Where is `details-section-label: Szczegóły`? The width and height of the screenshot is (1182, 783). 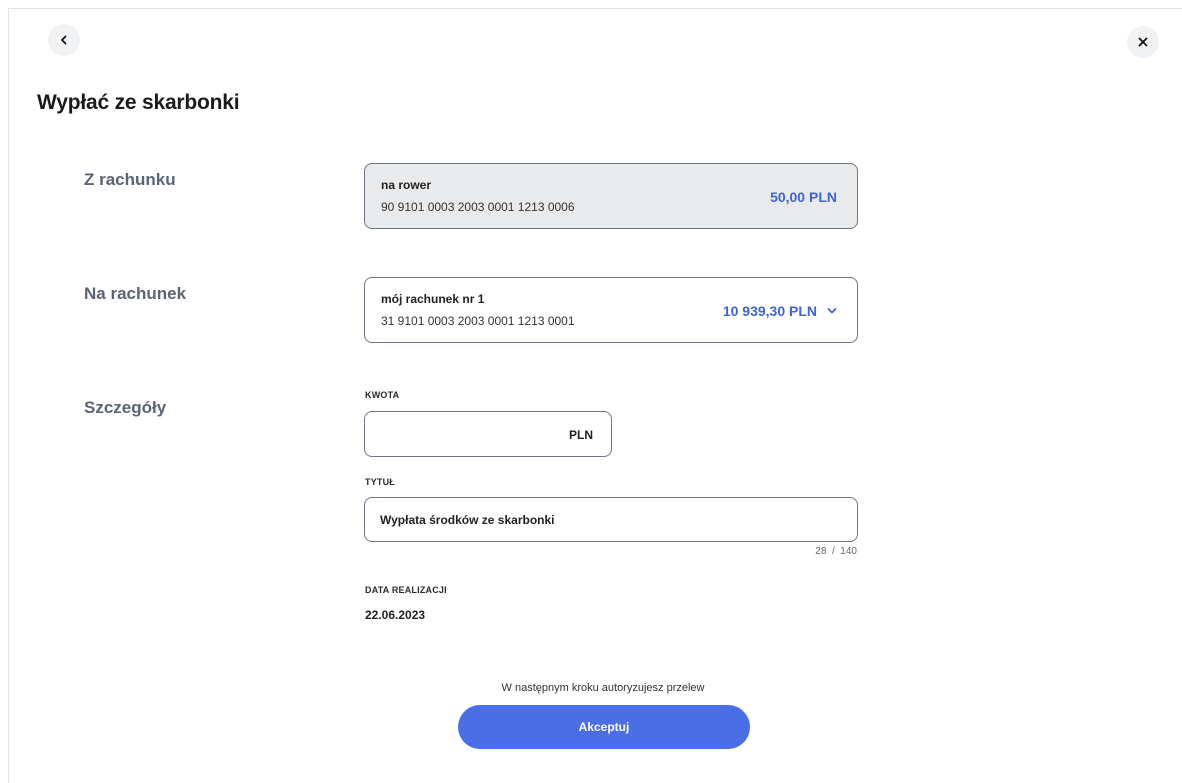 details-section-label: Szczegóły is located at coordinates (125, 407).